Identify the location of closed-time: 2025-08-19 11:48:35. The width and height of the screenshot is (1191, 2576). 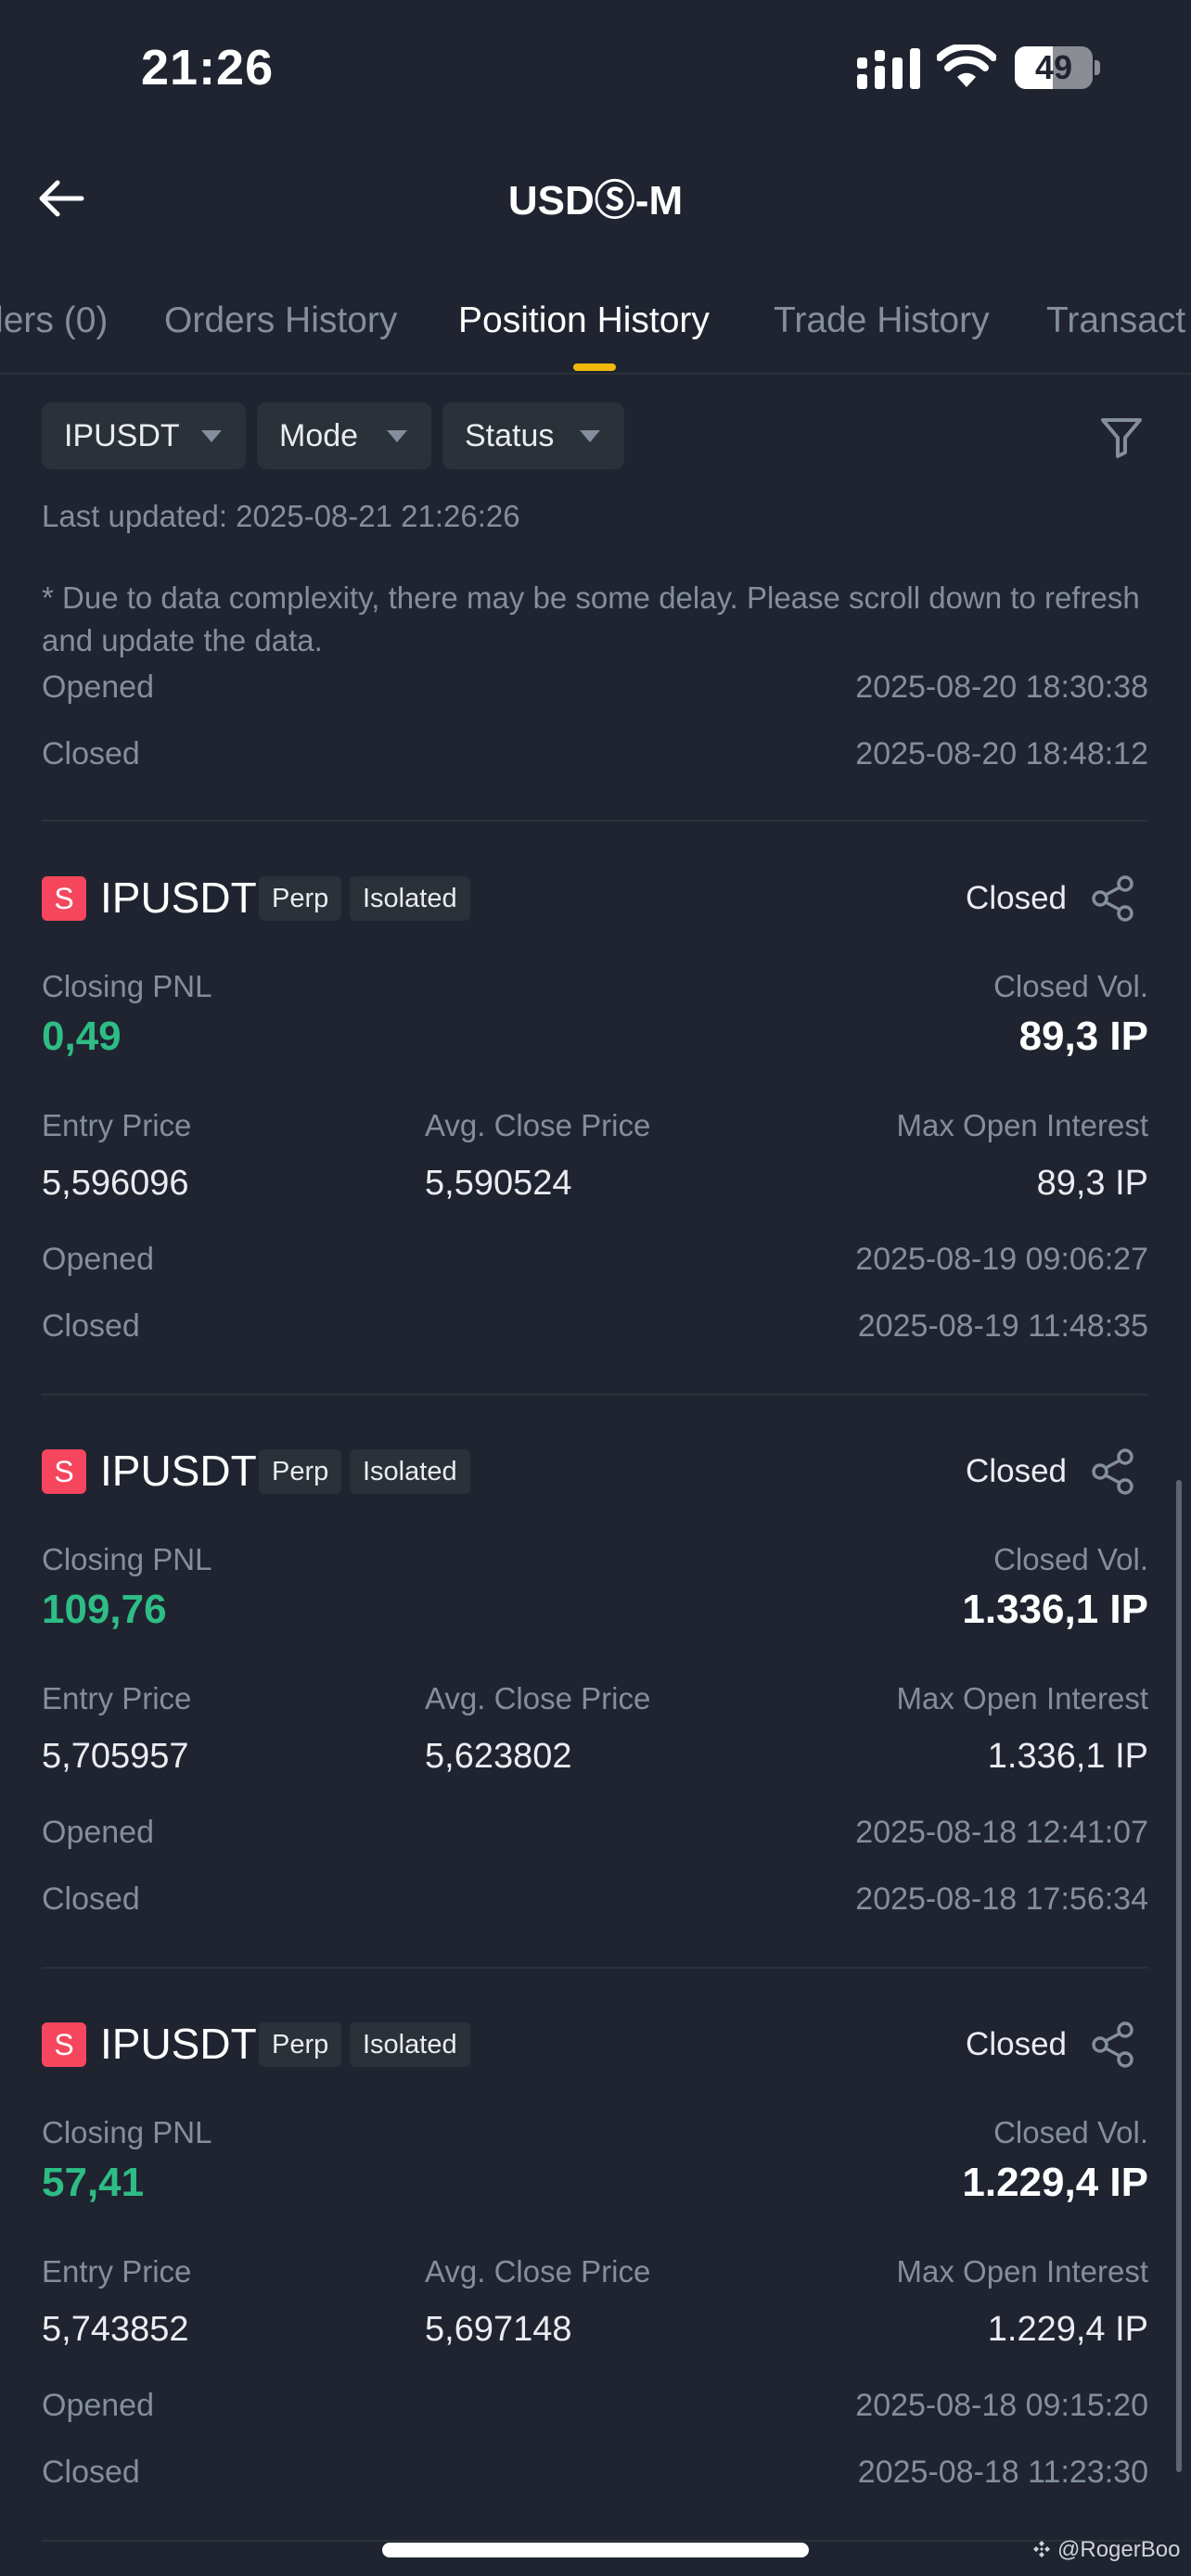
(1003, 1326).